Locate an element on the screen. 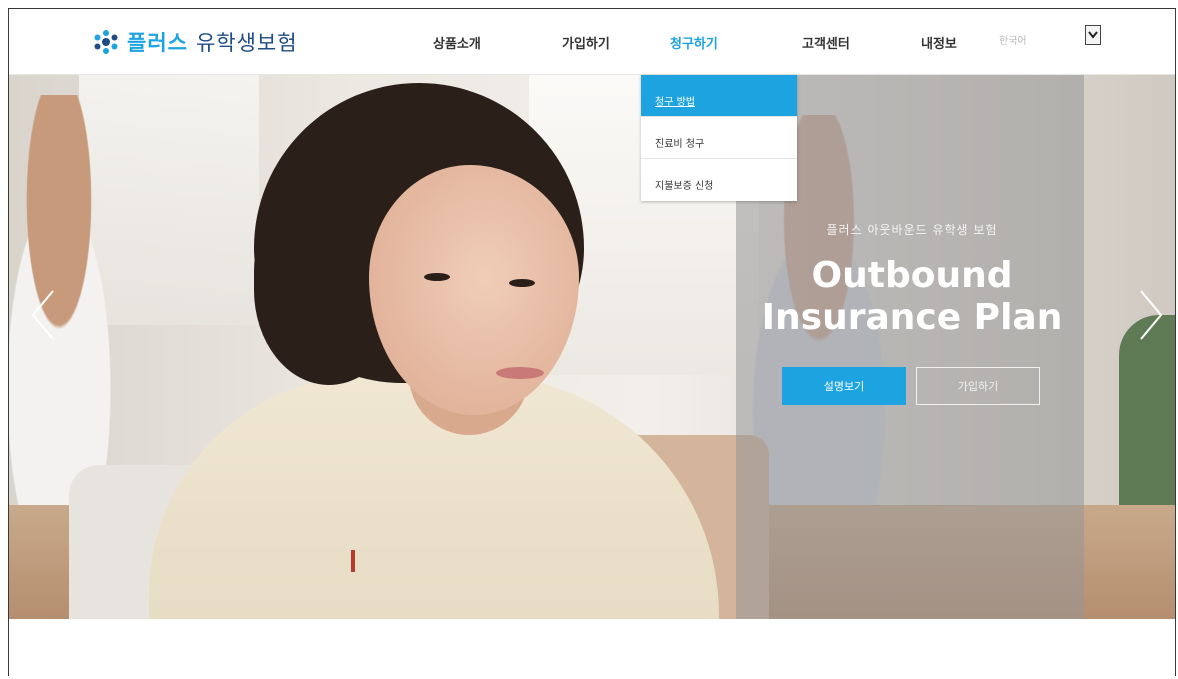  chevron-down-icon is located at coordinates (1093, 35).